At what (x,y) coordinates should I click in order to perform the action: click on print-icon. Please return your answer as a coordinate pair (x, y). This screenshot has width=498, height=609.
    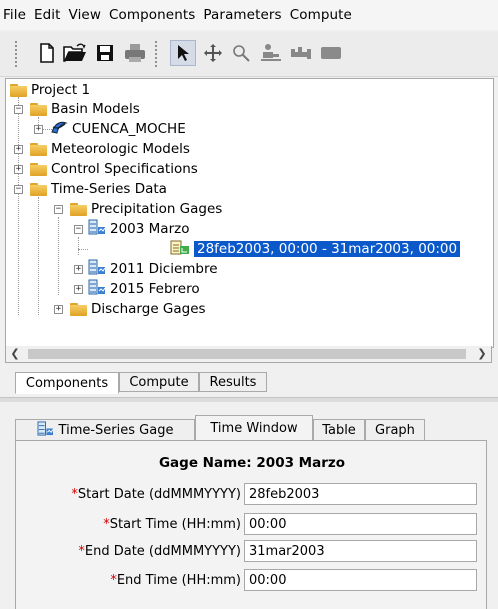
    Looking at the image, I should click on (135, 53).